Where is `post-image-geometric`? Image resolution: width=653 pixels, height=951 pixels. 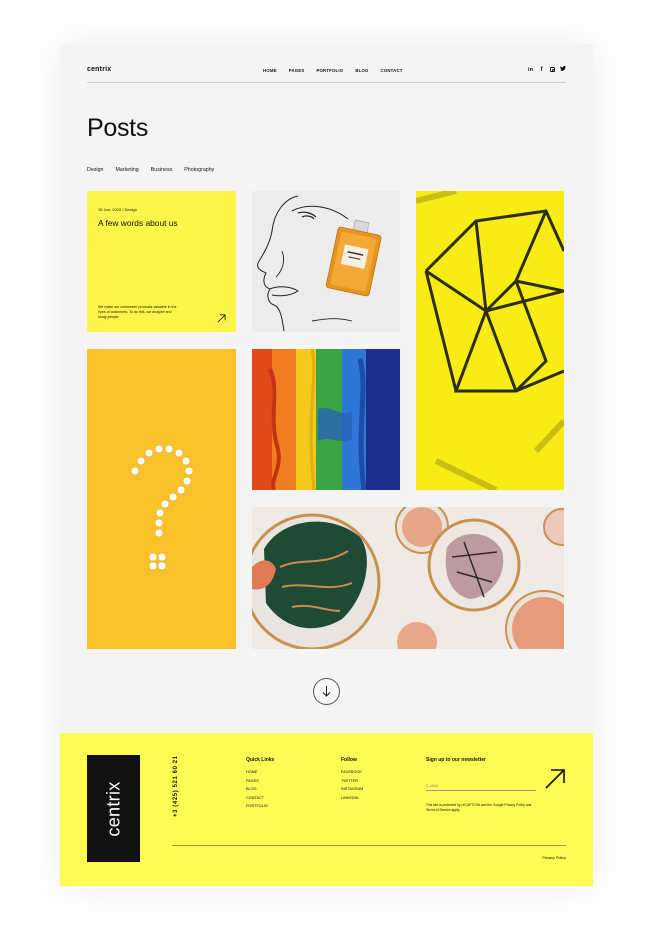 post-image-geometric is located at coordinates (490, 340).